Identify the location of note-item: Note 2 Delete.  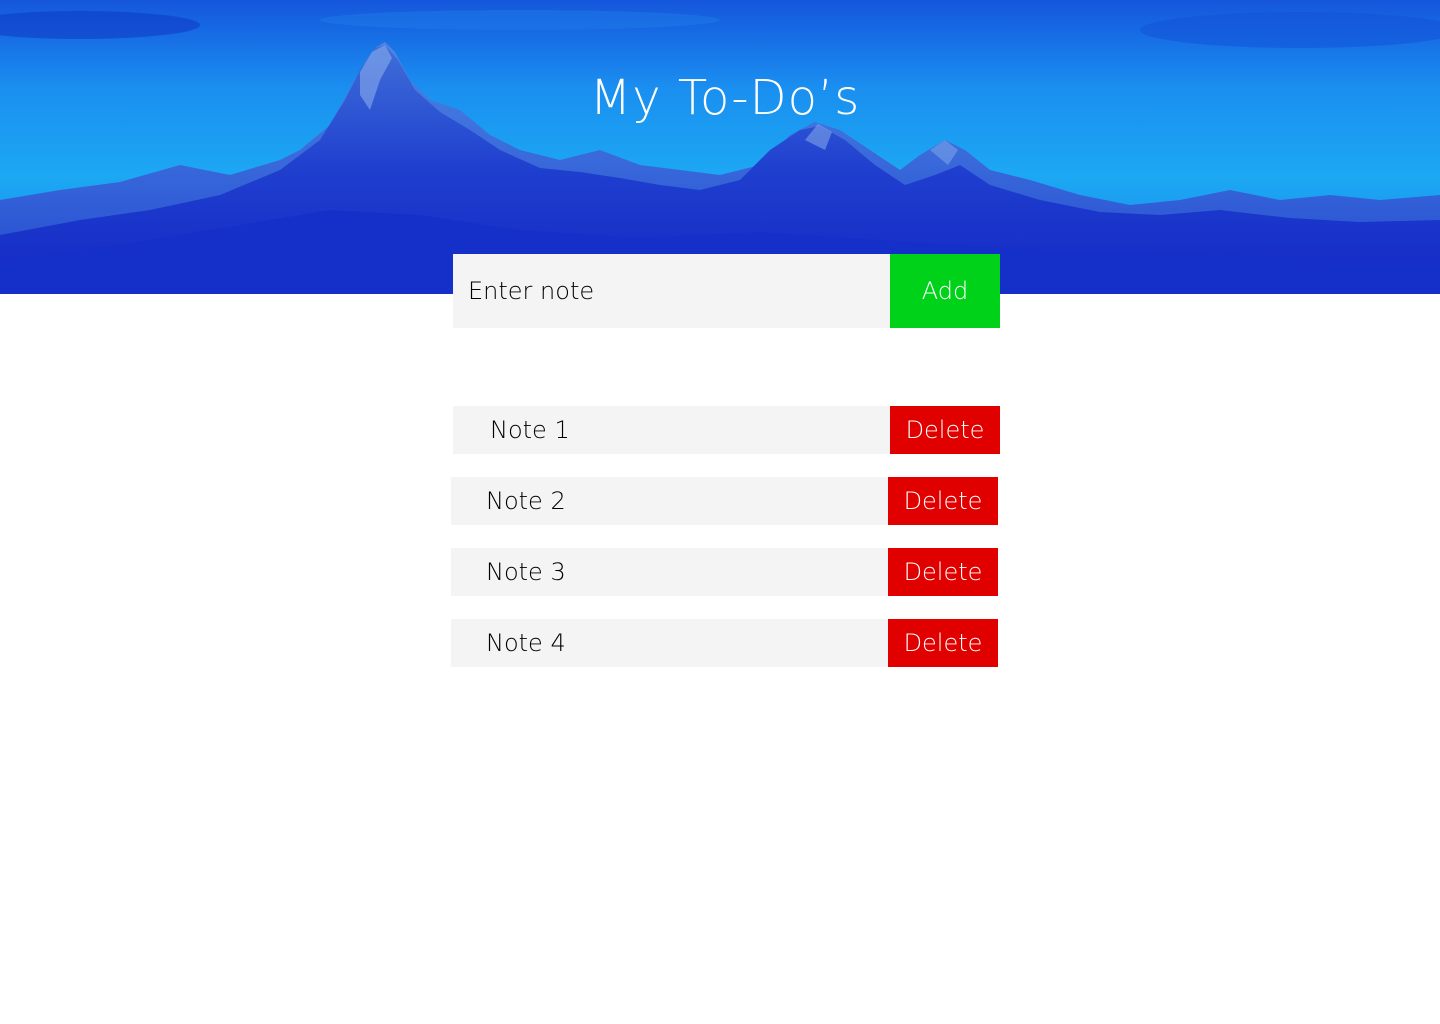
(724, 501).